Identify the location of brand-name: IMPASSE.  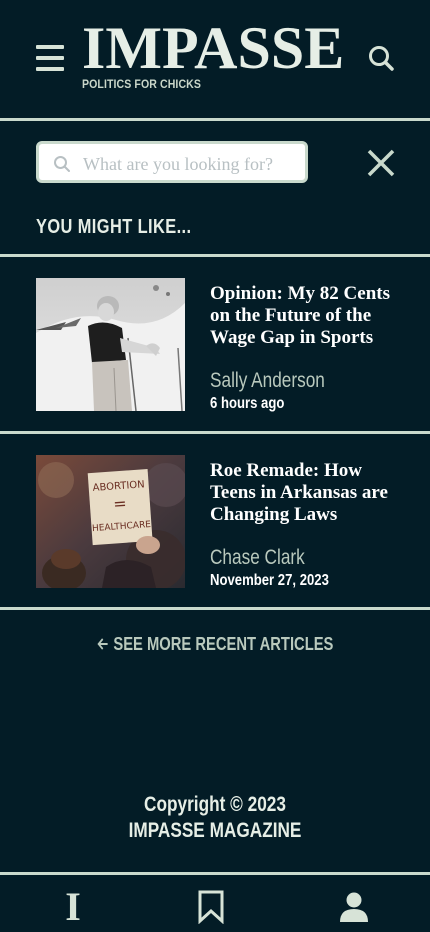
(213, 48).